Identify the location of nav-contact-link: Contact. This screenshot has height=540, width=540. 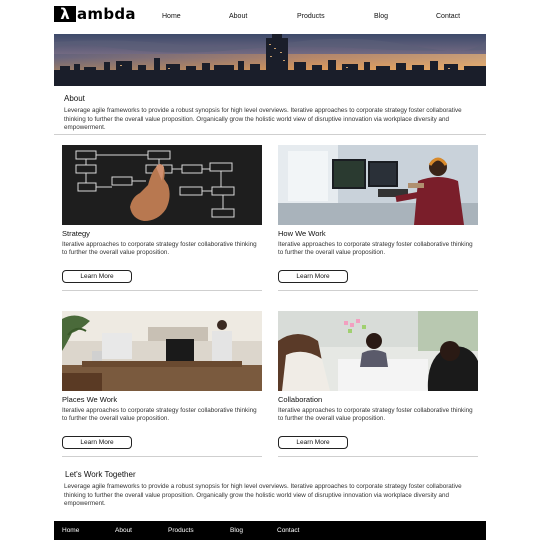
(448, 16).